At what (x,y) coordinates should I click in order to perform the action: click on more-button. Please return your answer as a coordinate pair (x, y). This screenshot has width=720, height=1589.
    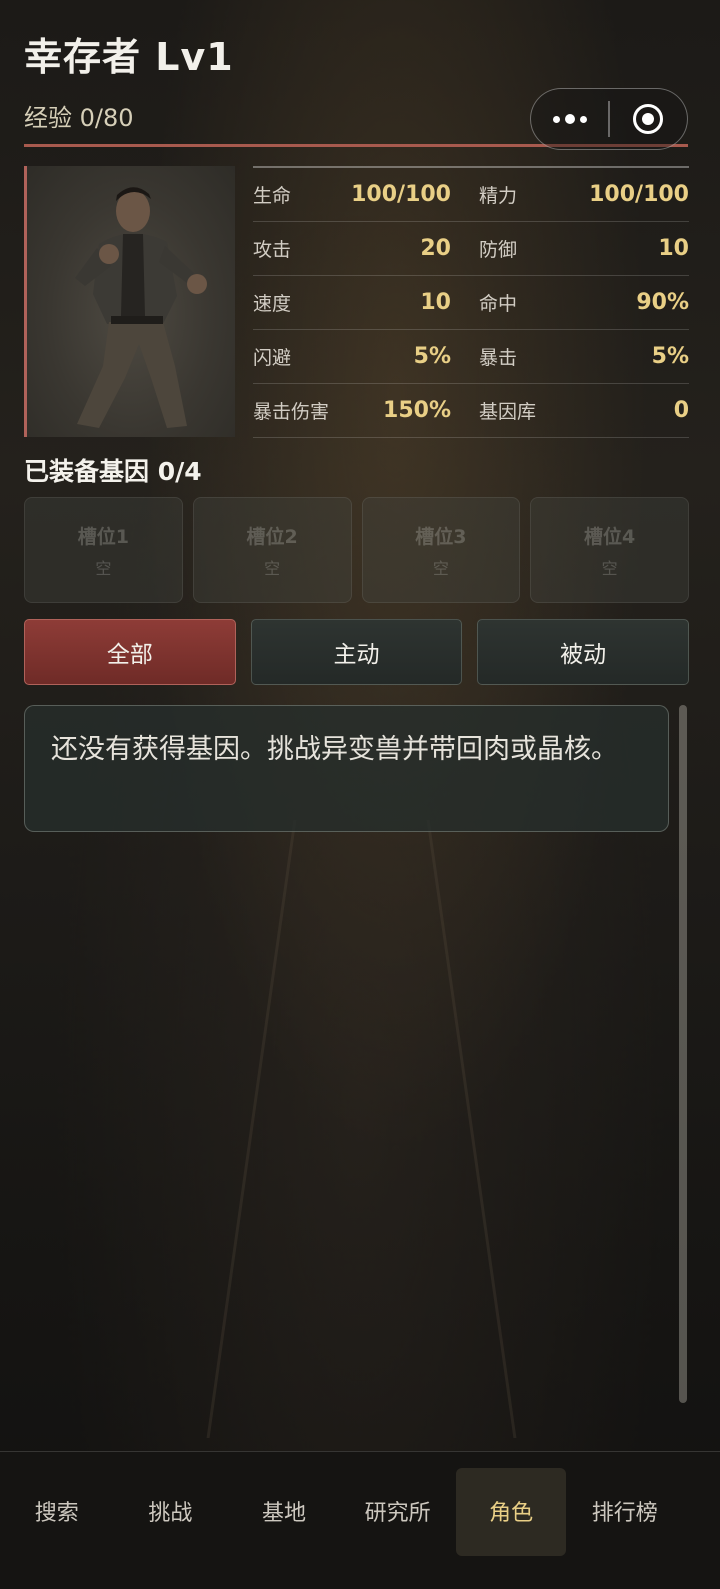
    Looking at the image, I should click on (569, 119).